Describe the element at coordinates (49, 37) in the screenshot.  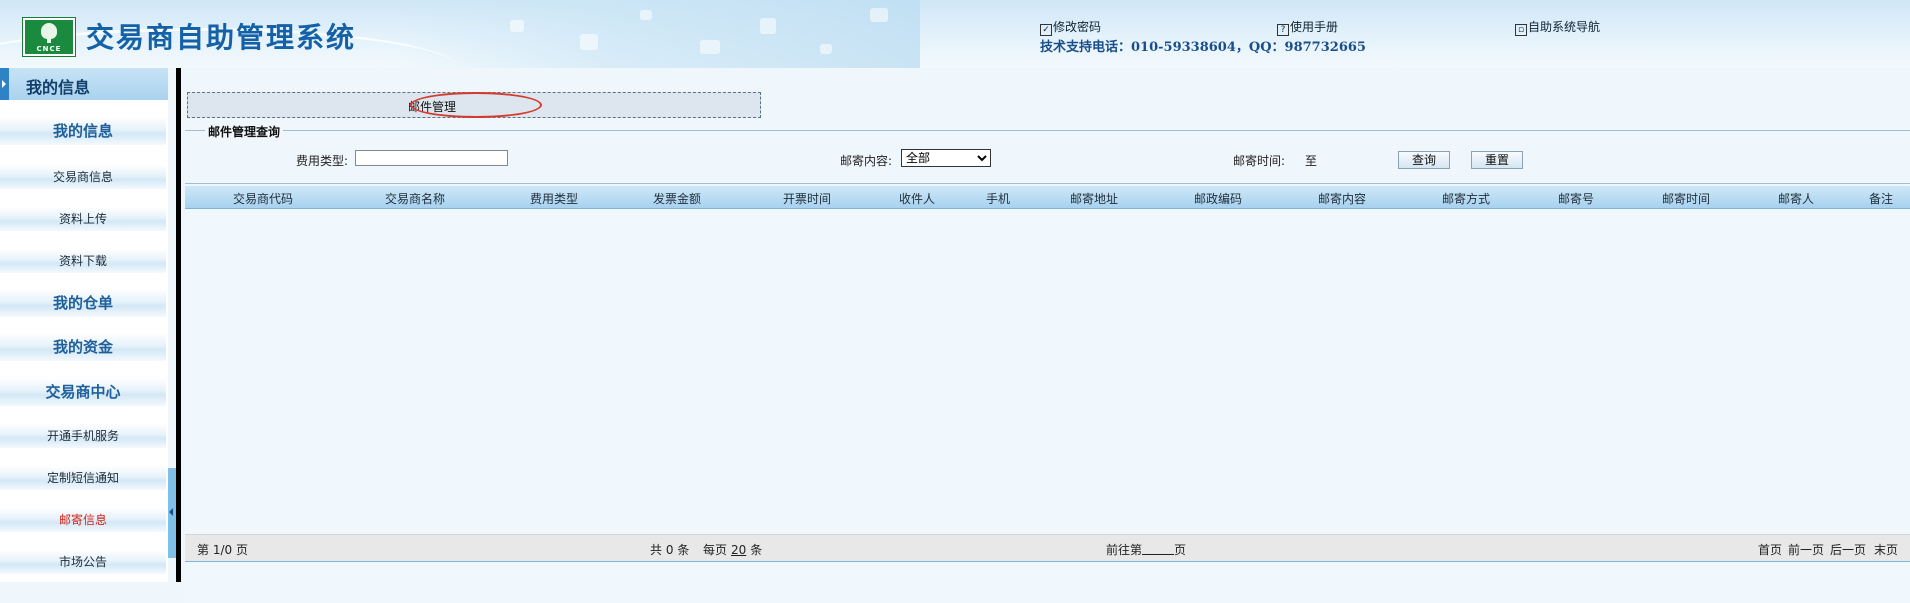
I see `cnce-logo: CNCE` at that location.